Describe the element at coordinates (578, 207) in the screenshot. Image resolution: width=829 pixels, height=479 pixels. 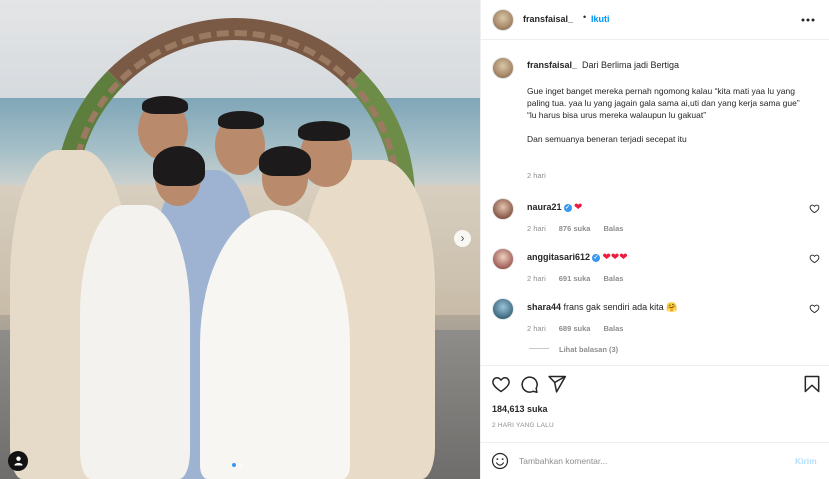
I see `comment-text: ❤` at that location.